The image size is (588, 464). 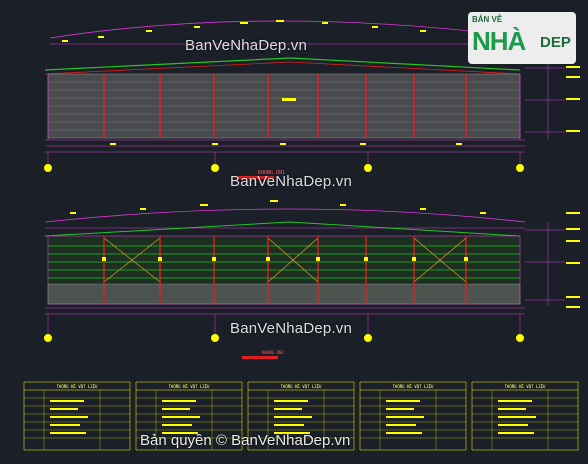 I want to click on logo-line-2: NHÀ, so click(x=499, y=41).